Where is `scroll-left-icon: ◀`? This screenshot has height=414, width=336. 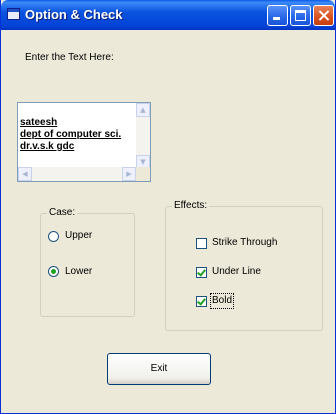
scroll-left-icon: ◀ is located at coordinates (25, 174).